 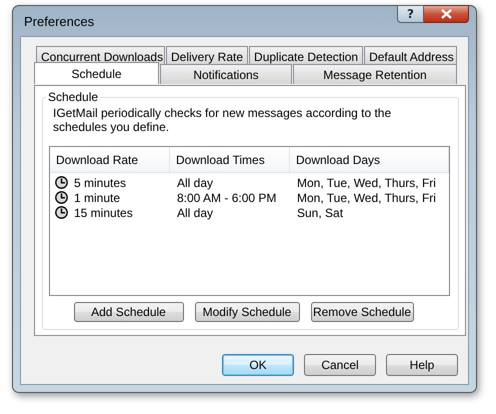 I want to click on close-button, so click(x=446, y=14).